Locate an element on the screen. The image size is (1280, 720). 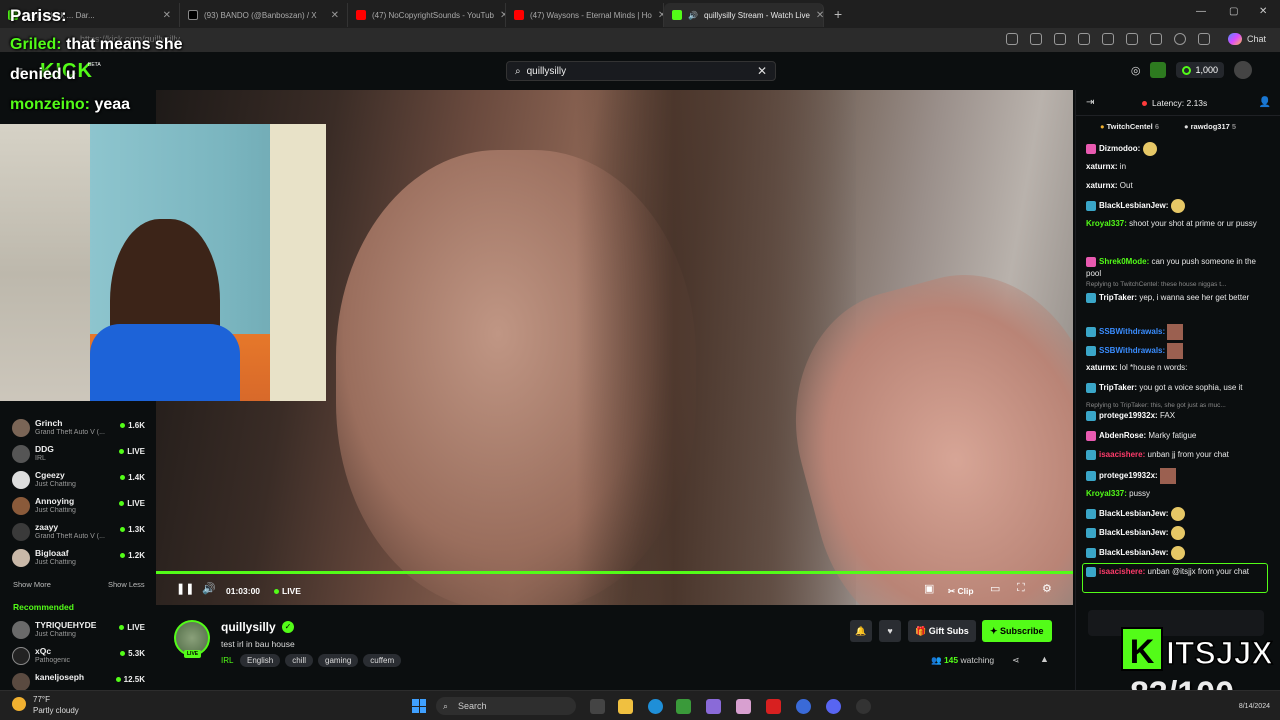
pinned-gifter-2: ● rawdog317 5 is located at coordinates (1210, 126).